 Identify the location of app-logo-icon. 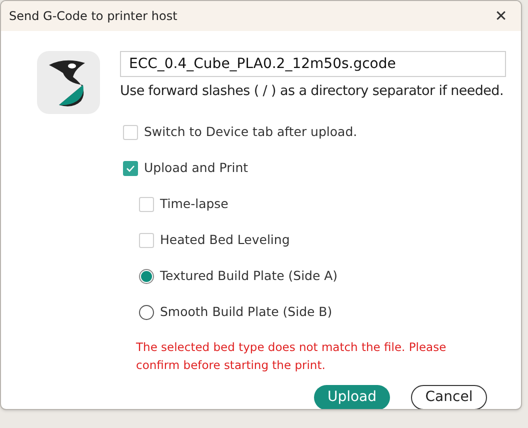
(68, 82).